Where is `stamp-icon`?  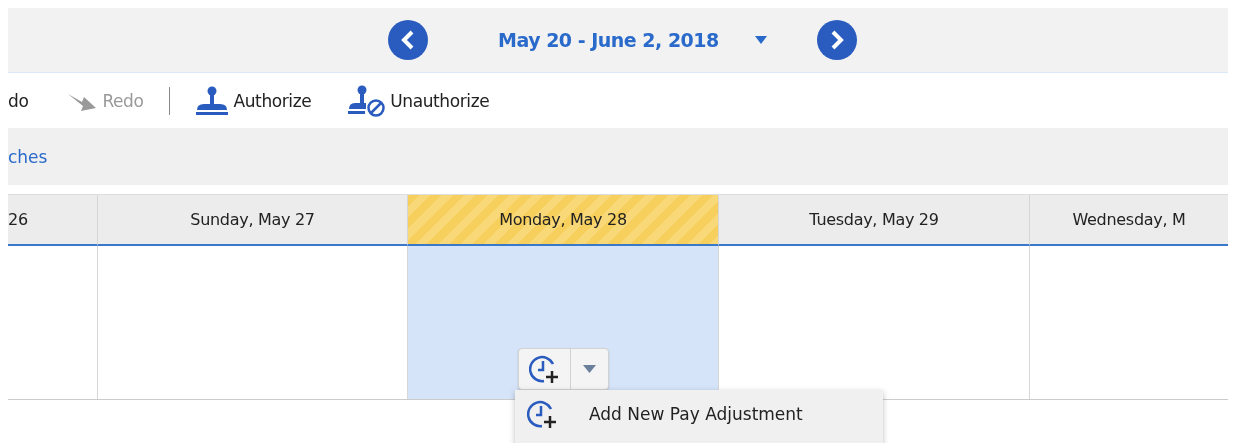
stamp-icon is located at coordinates (211, 100).